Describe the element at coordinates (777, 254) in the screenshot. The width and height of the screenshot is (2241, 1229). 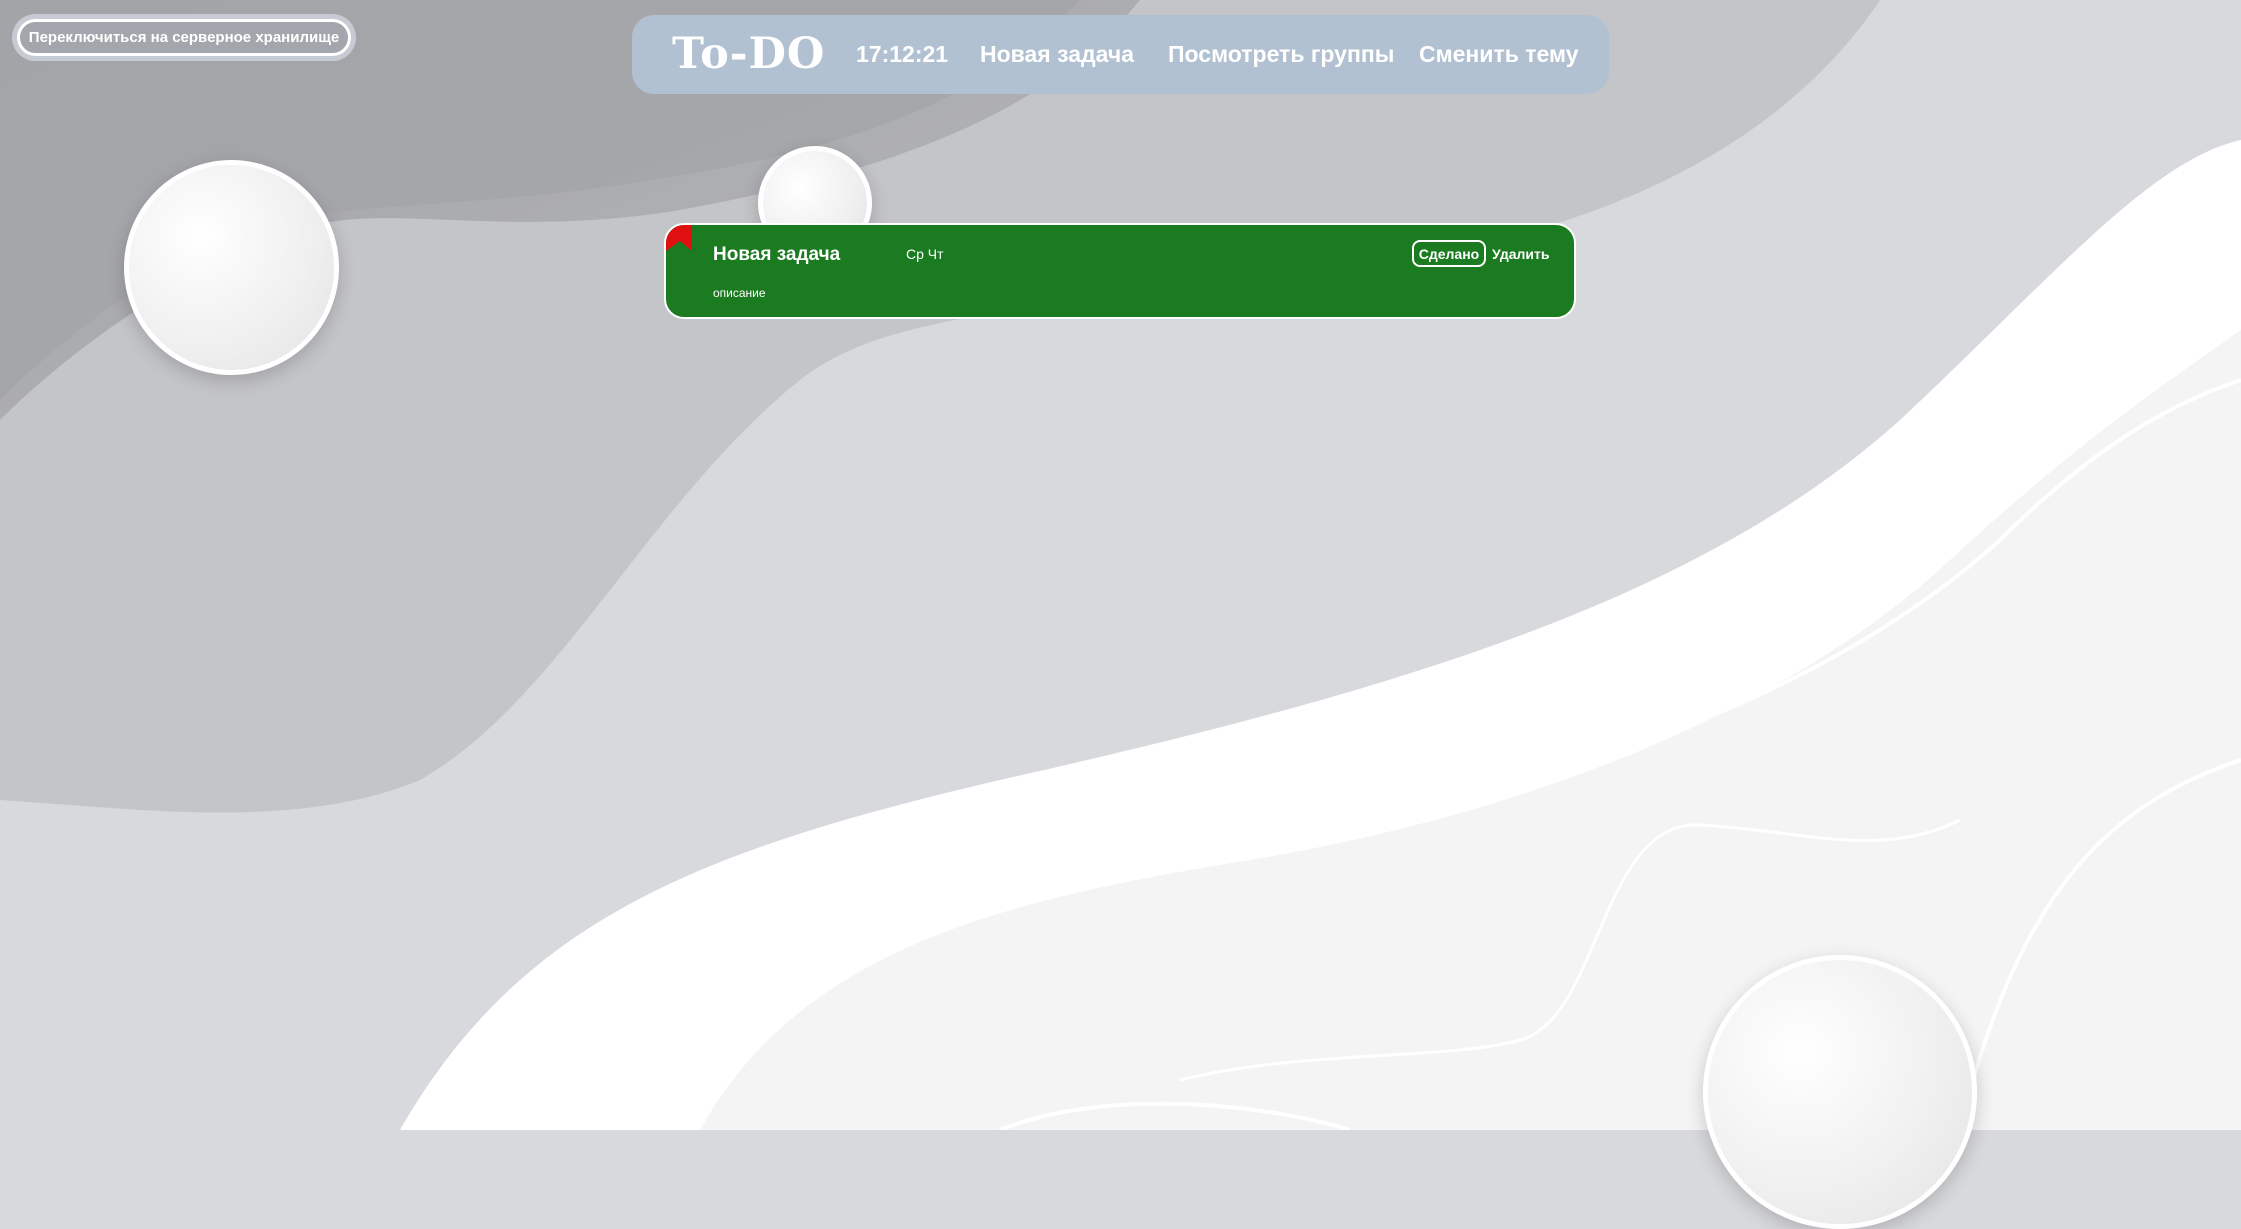
I see `task-title: Новая задача` at that location.